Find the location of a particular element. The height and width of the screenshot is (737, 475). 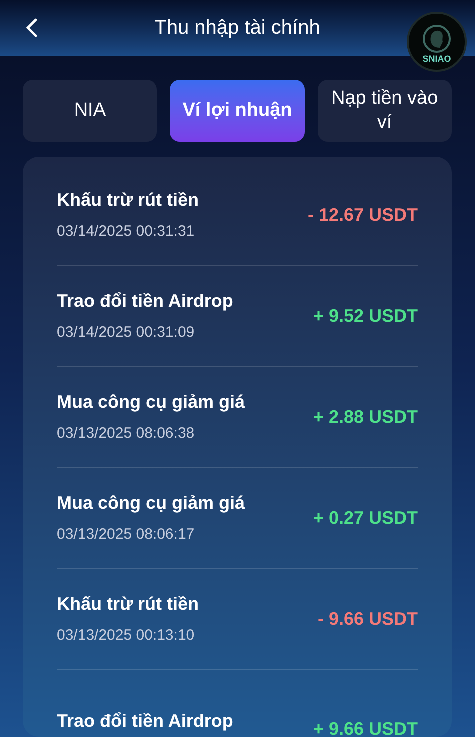

transaction-date: 03/13/2025 08:06:17 is located at coordinates (126, 535).